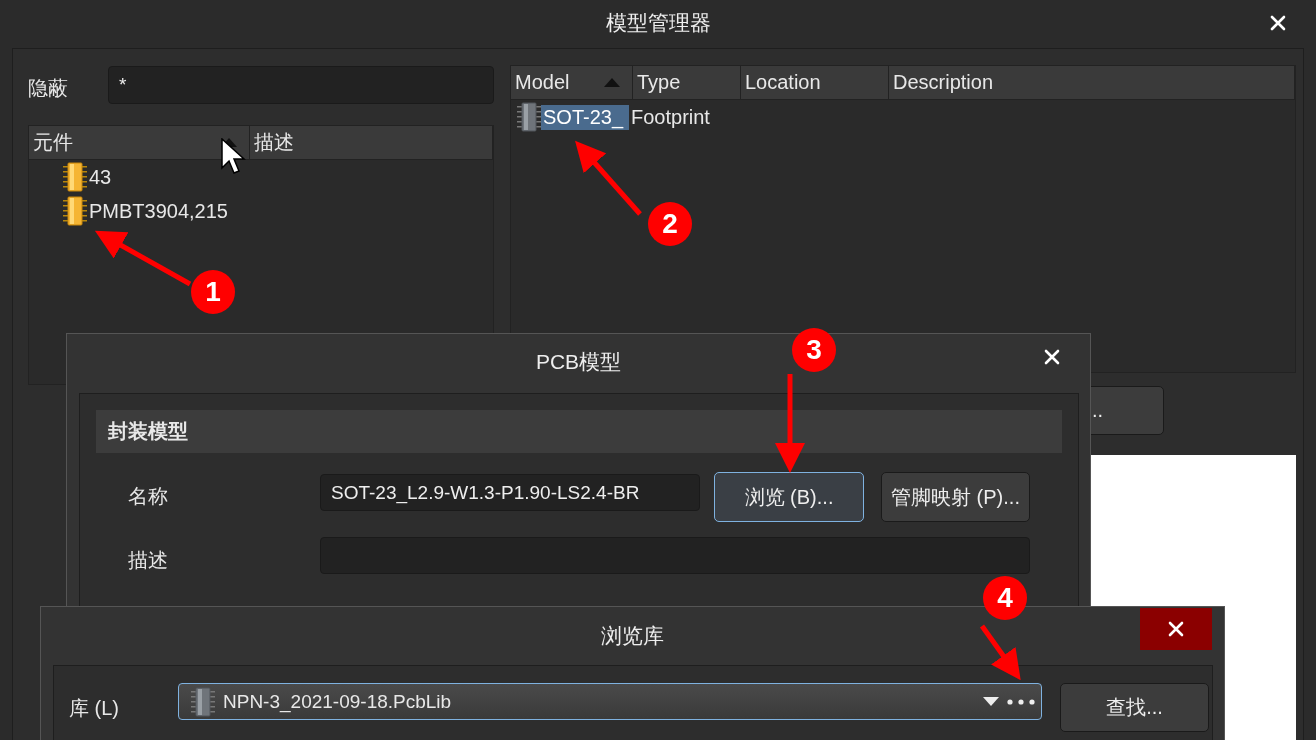  I want to click on library-dropdown: NPN-3_2021-09-18.PcbLib, so click(610, 701).